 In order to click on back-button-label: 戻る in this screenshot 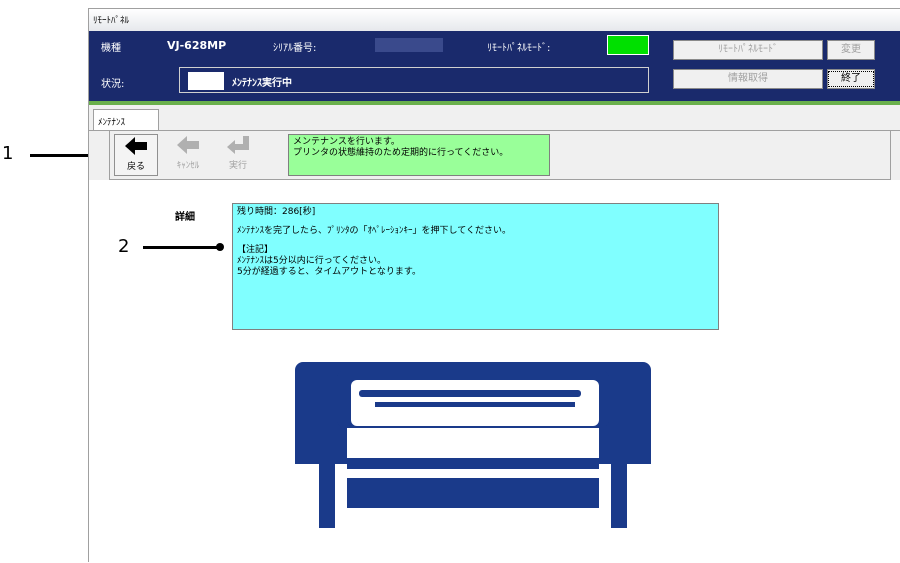, I will do `click(135, 167)`.